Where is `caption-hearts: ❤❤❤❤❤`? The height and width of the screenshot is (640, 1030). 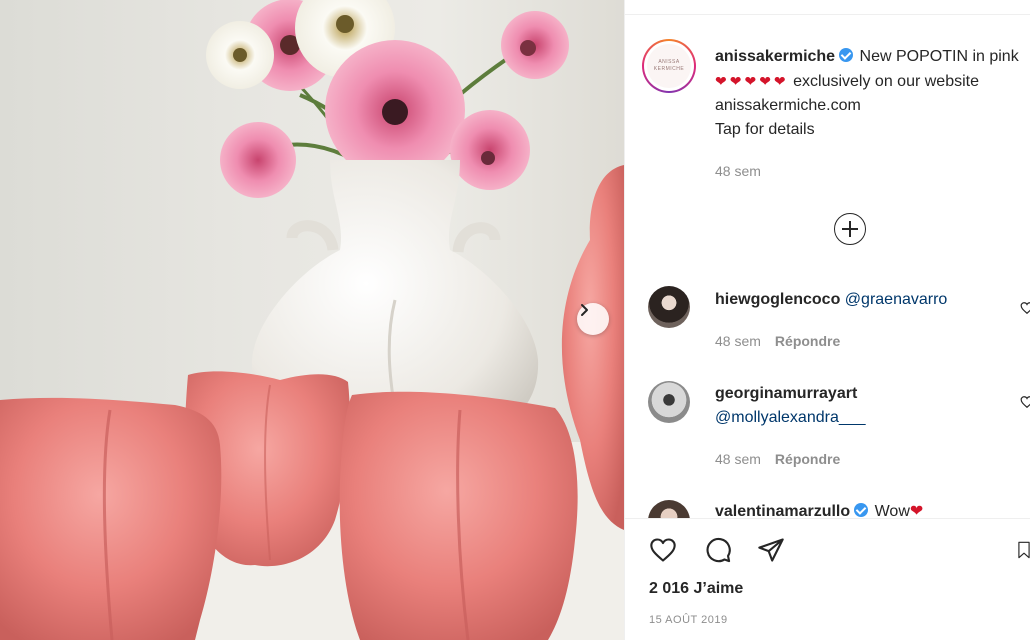
caption-hearts: ❤❤❤❤❤ is located at coordinates (752, 81).